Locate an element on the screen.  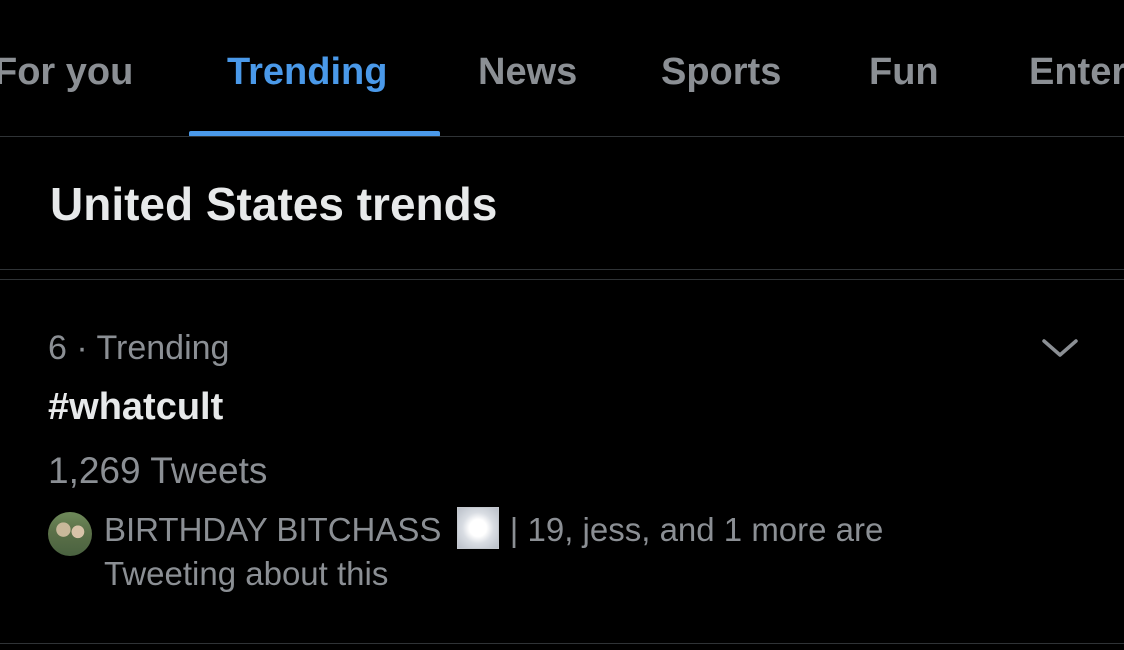
trend-hashtag: #whatcult is located at coordinates (135, 407).